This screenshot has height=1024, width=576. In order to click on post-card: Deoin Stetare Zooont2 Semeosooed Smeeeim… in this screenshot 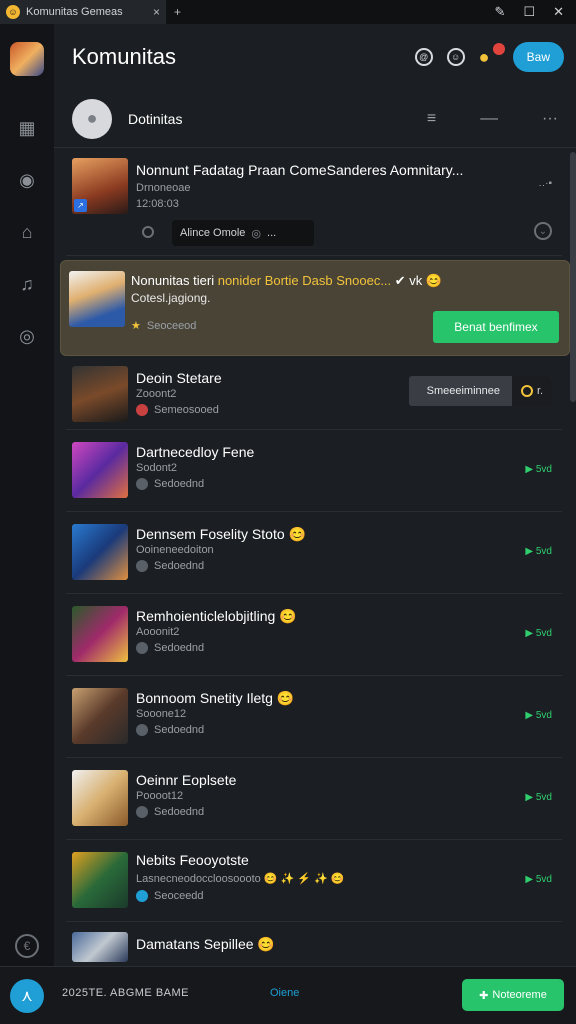, I will do `click(314, 393)`.